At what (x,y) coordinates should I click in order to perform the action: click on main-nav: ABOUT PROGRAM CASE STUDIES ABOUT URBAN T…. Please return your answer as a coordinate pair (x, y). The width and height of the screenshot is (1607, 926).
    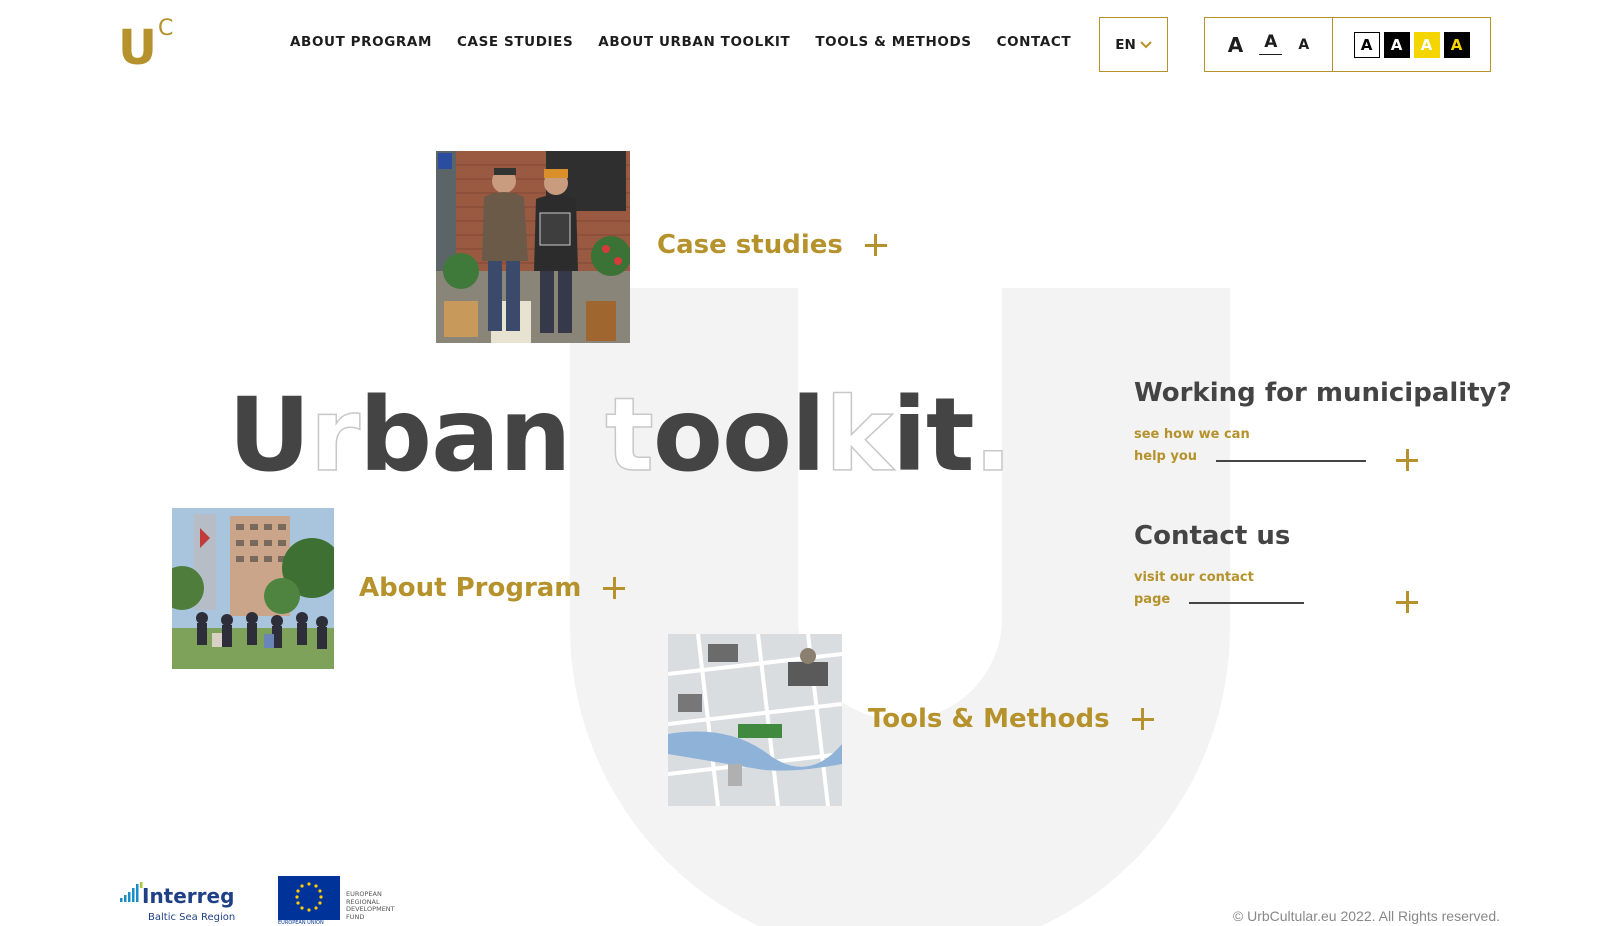
    Looking at the image, I should click on (680, 42).